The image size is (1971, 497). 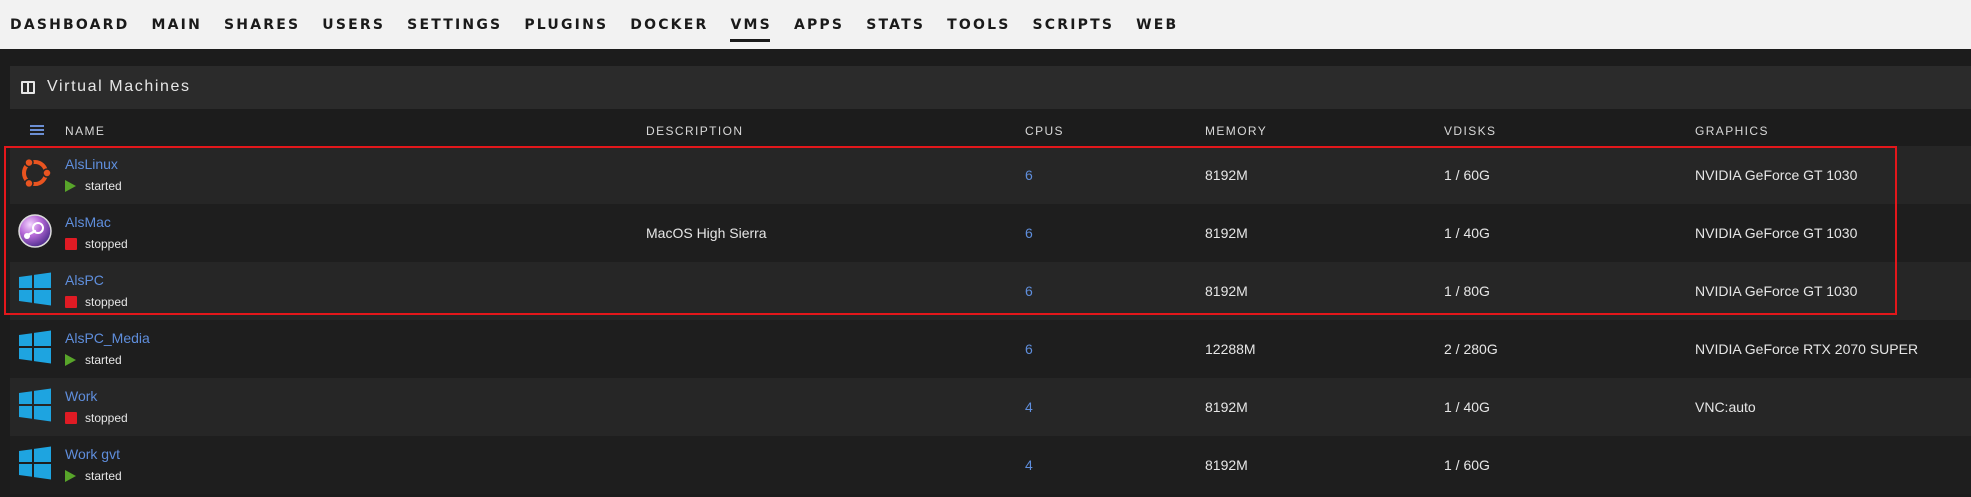 I want to click on vm-name-link: AlsPC_Media, so click(x=107, y=338).